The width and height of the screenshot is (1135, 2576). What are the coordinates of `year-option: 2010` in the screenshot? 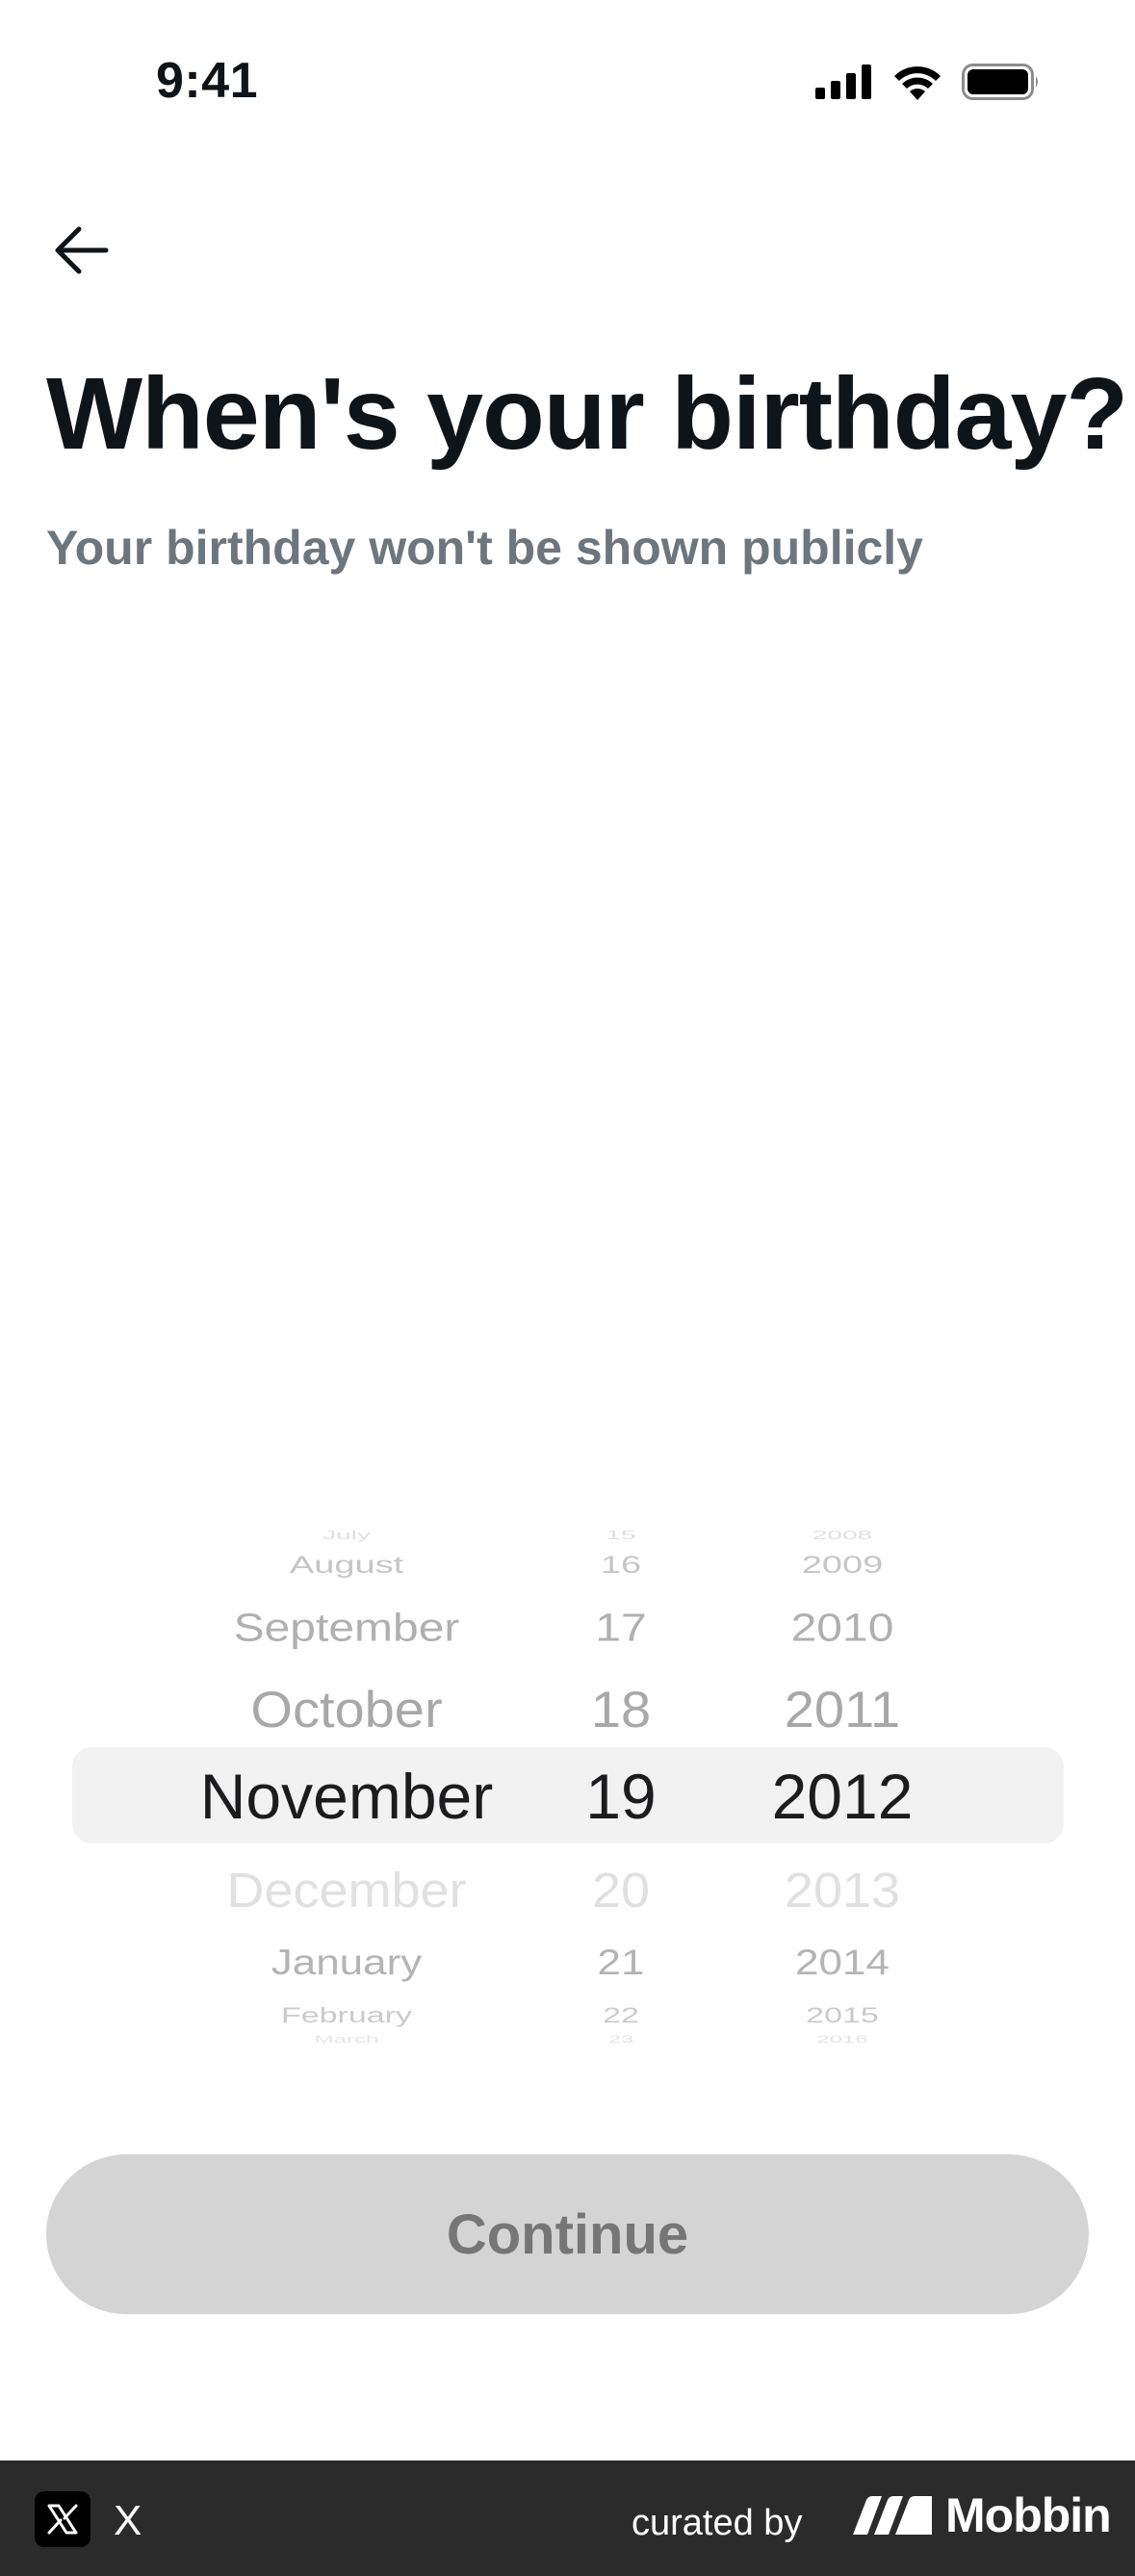 It's located at (842, 1629).